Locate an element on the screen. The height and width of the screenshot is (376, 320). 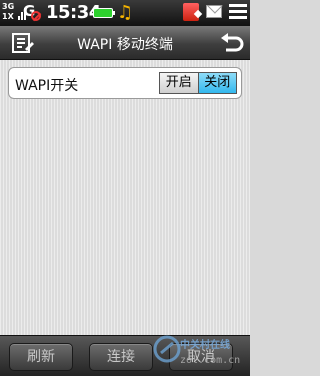
music-icon: ♫ is located at coordinates (125, 12).